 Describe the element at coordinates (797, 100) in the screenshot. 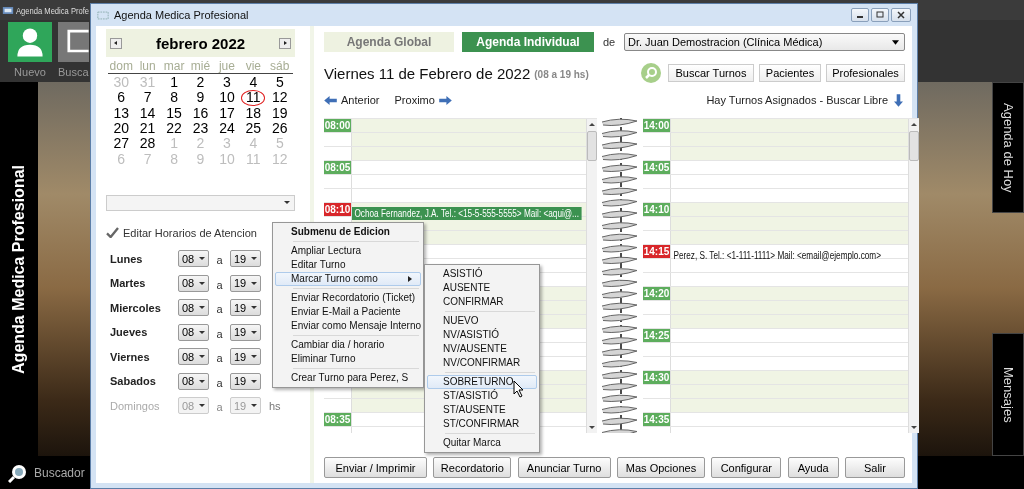

I see `status-link: Hay Turnos Asignados - Buscar Libre` at that location.